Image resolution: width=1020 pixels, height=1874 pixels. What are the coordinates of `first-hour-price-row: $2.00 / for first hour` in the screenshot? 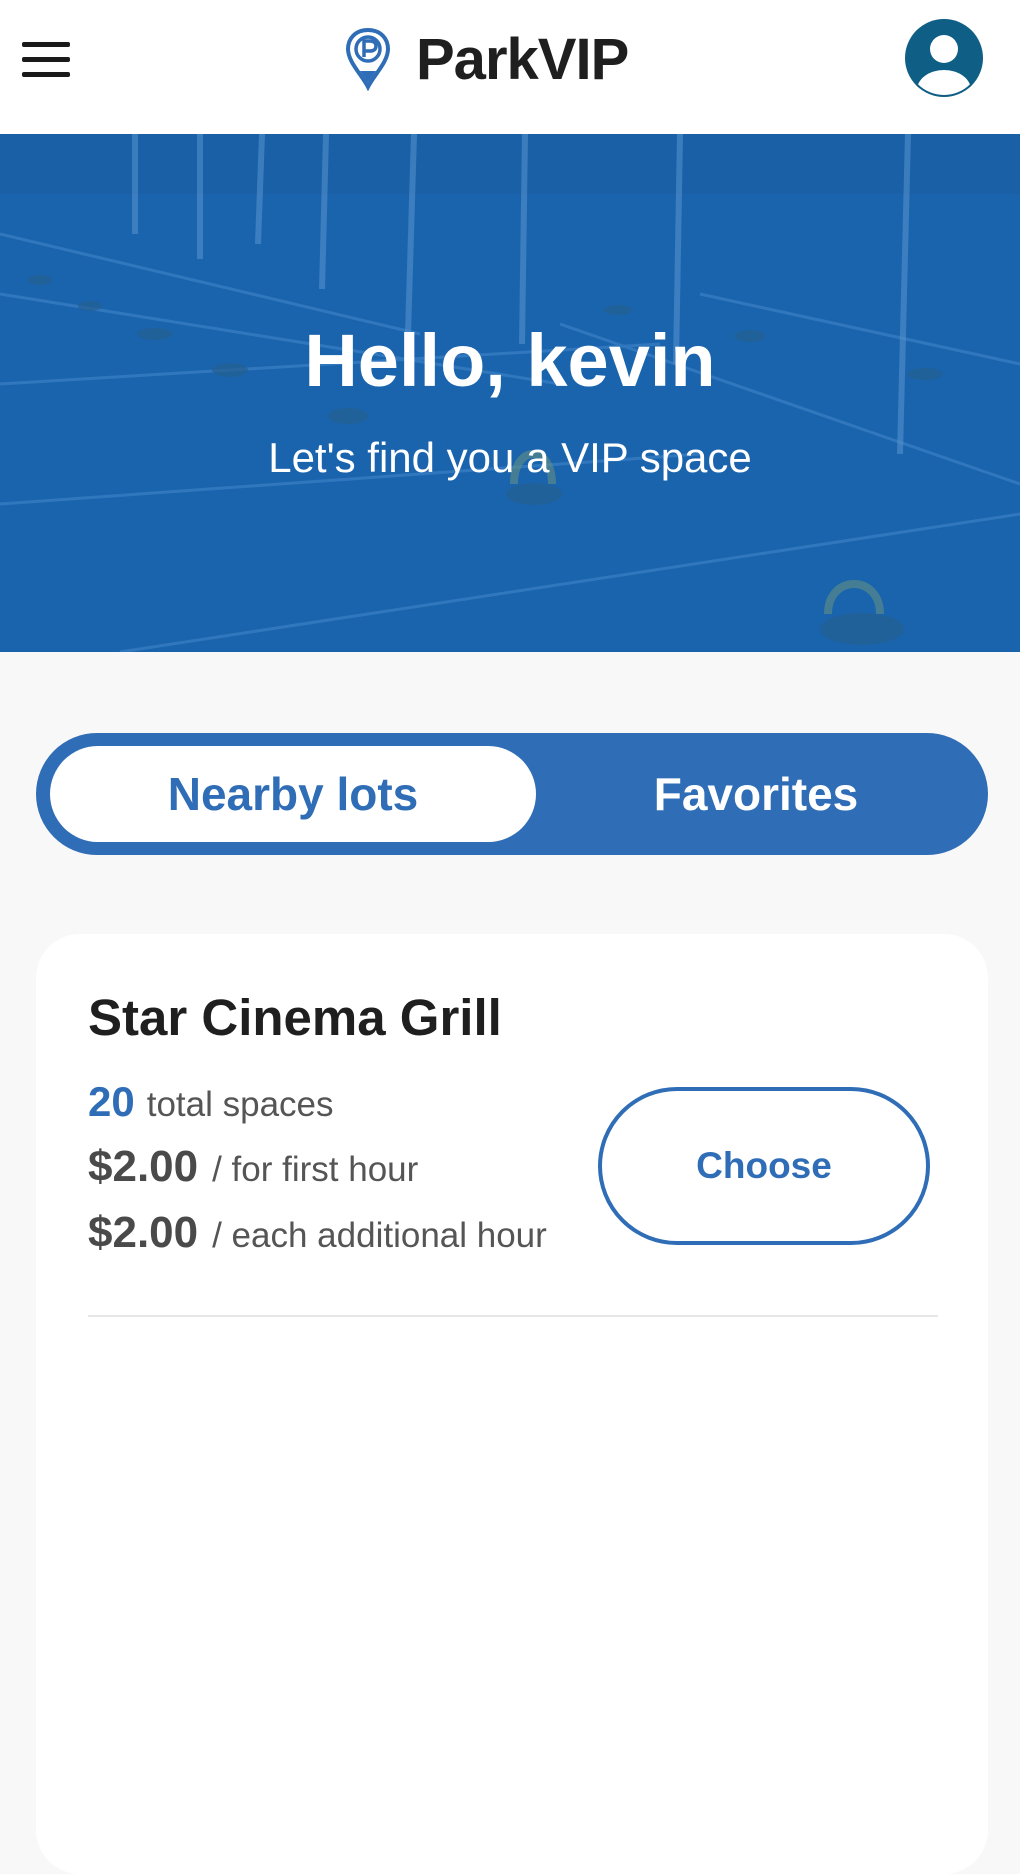 It's located at (253, 1167).